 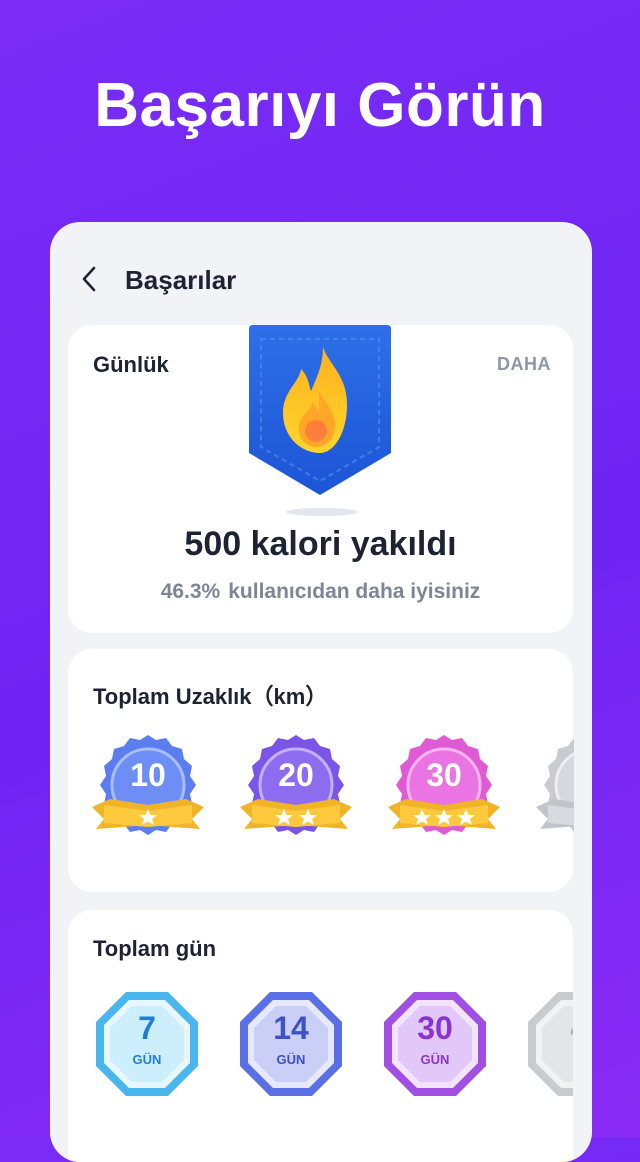 I want to click on distance-badge-20: 20, so click(x=296, y=789).